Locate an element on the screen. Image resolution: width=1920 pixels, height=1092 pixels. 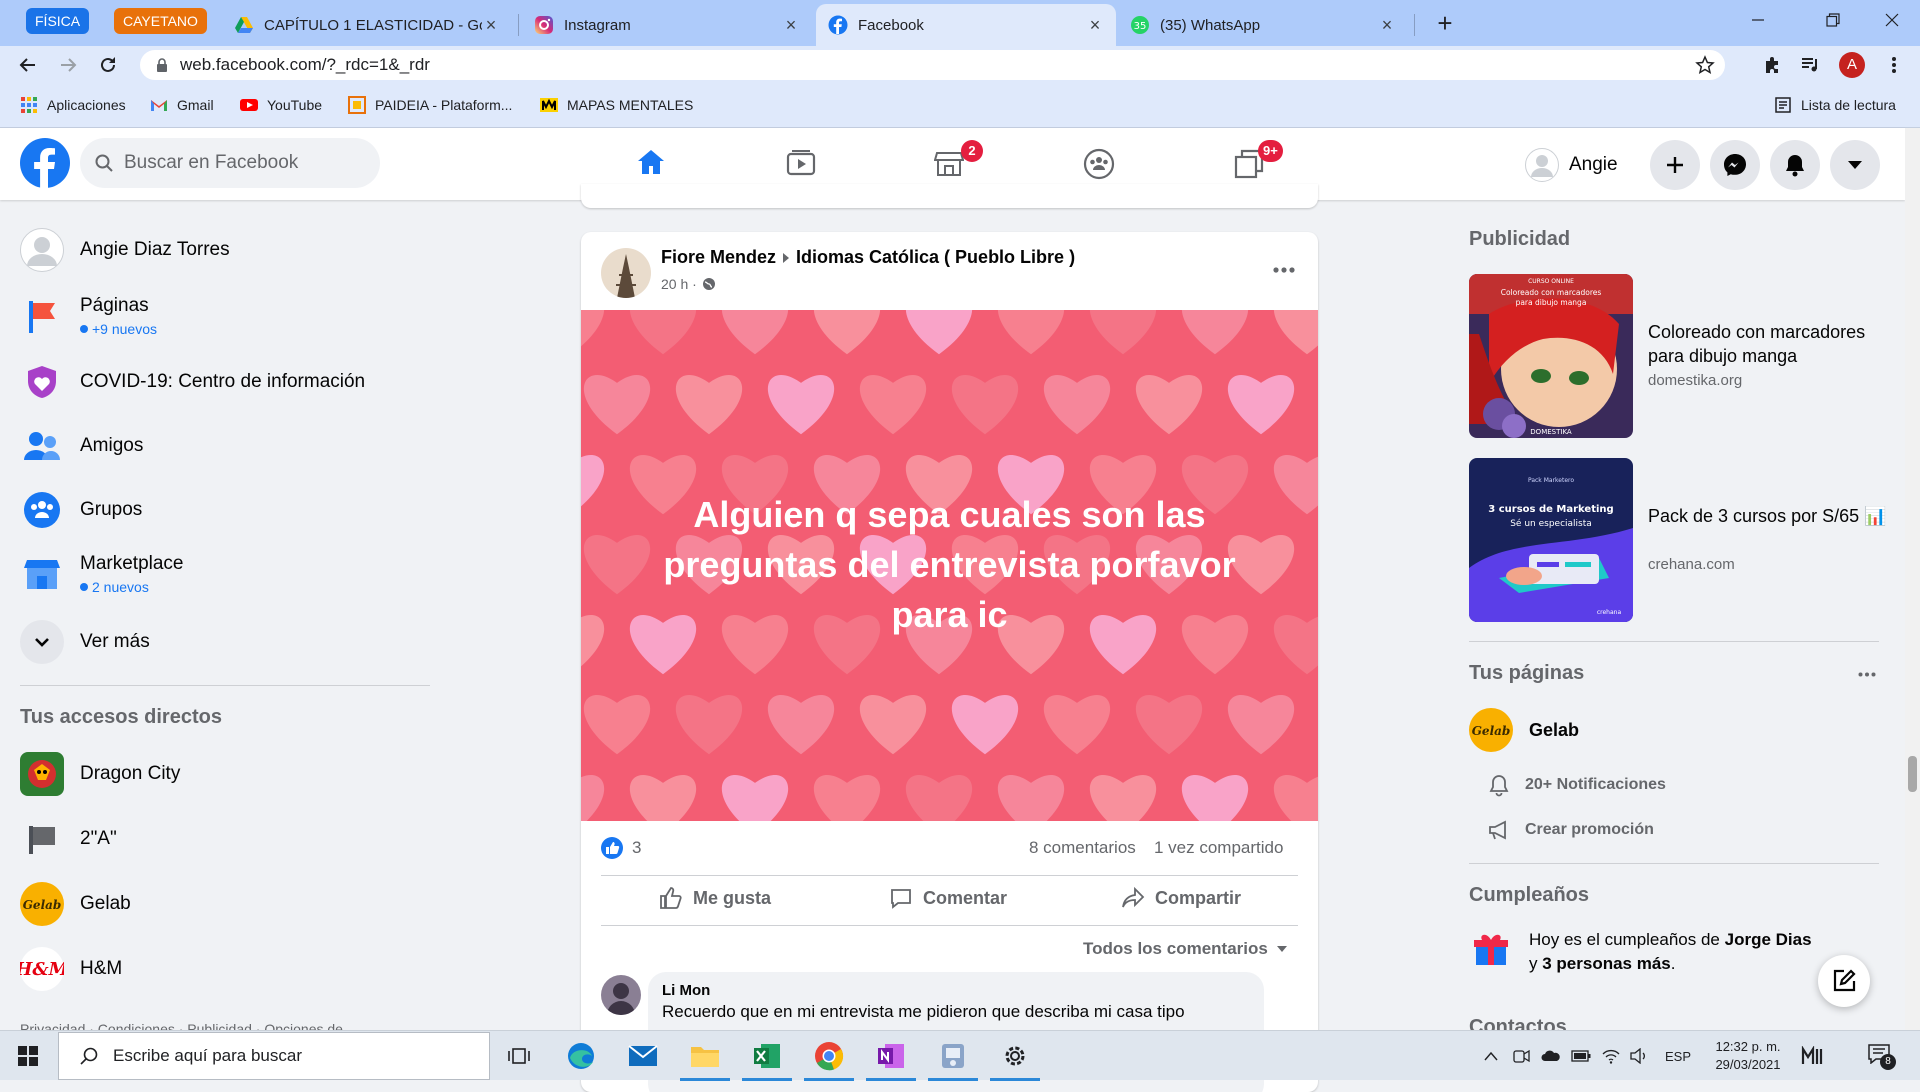
pages-options-button is located at coordinates (1867, 674).